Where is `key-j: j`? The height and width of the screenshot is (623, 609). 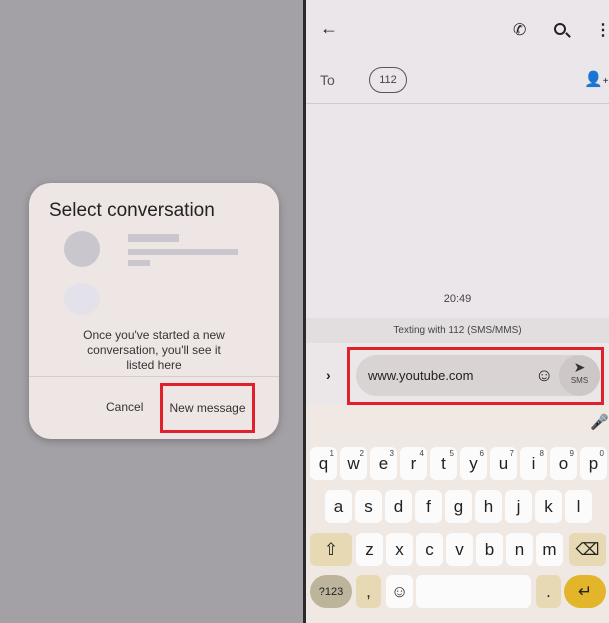 key-j: j is located at coordinates (518, 506).